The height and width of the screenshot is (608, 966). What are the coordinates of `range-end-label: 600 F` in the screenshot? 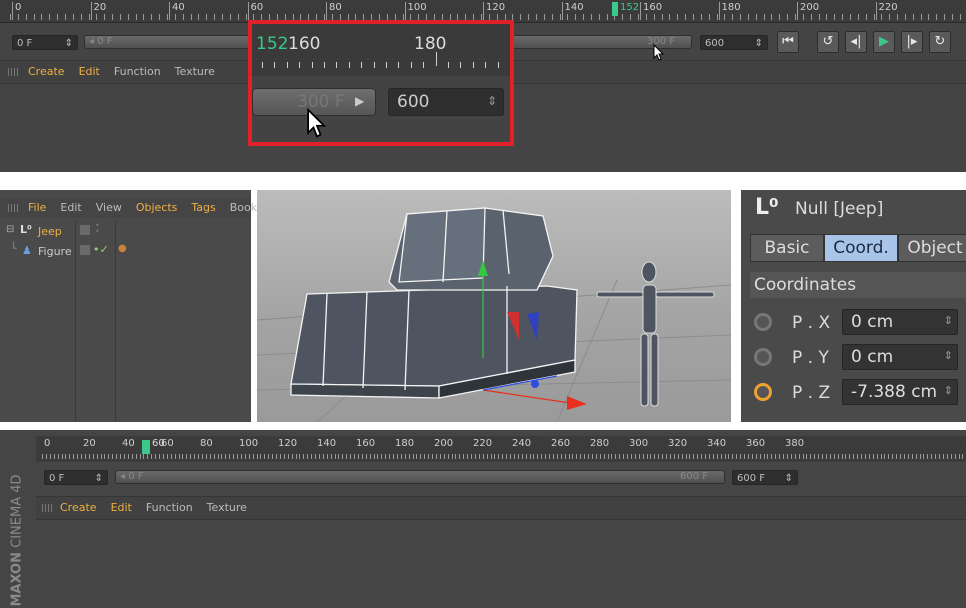 It's located at (693, 476).